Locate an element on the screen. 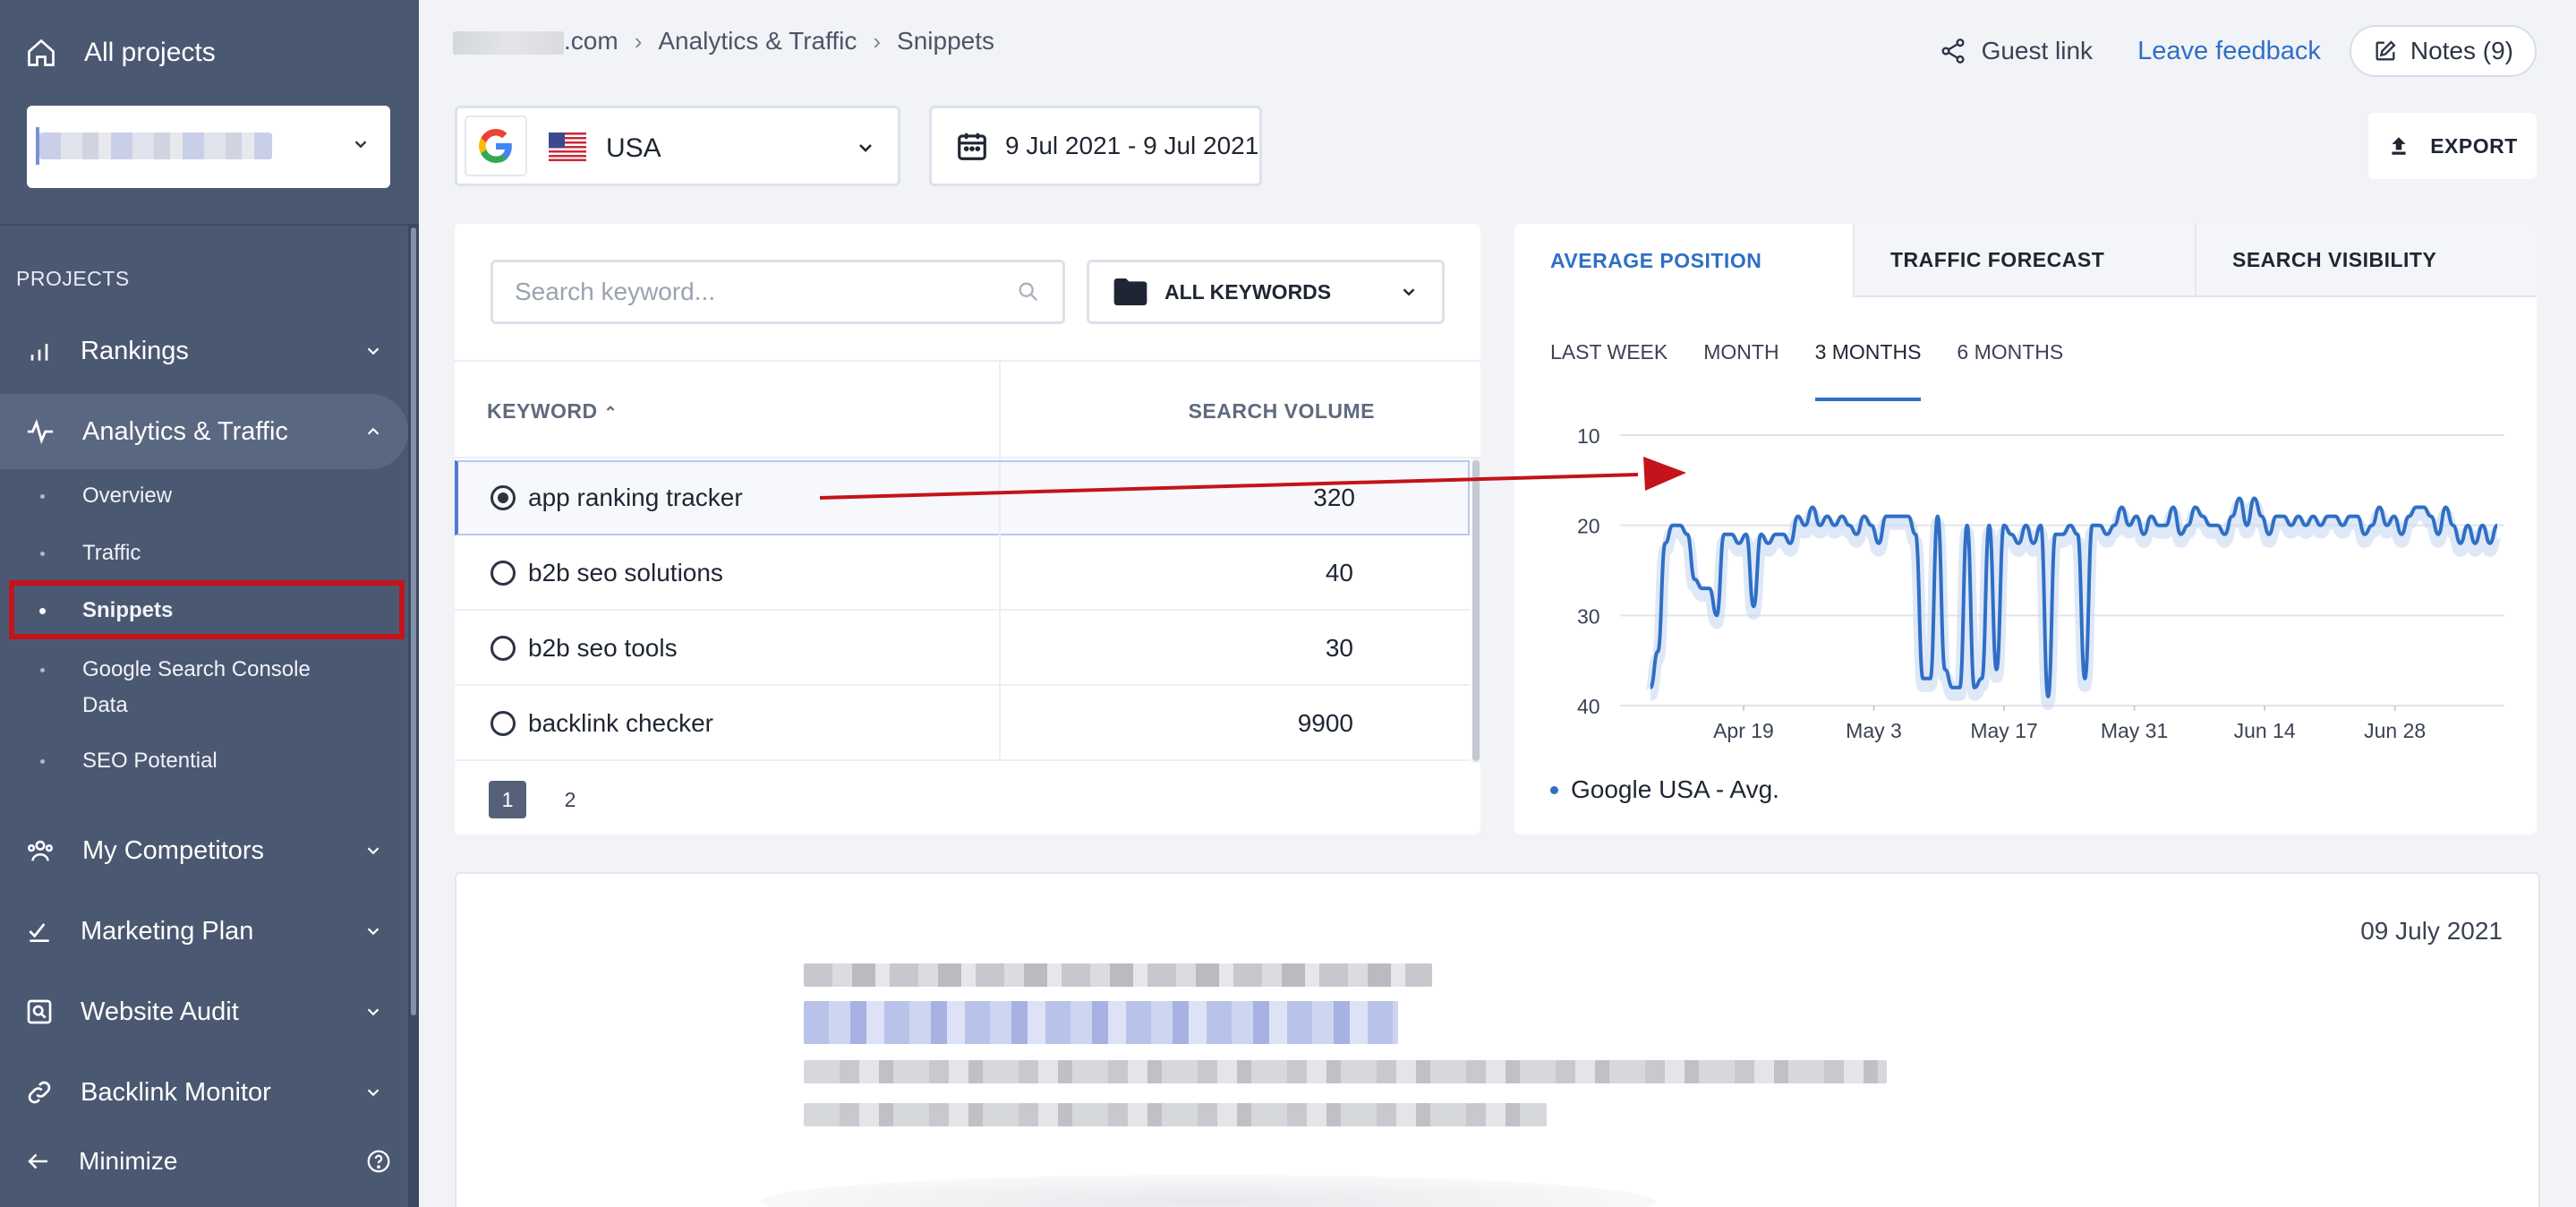 The width and height of the screenshot is (2576, 1207). chevron-up-icon is located at coordinates (373, 431).